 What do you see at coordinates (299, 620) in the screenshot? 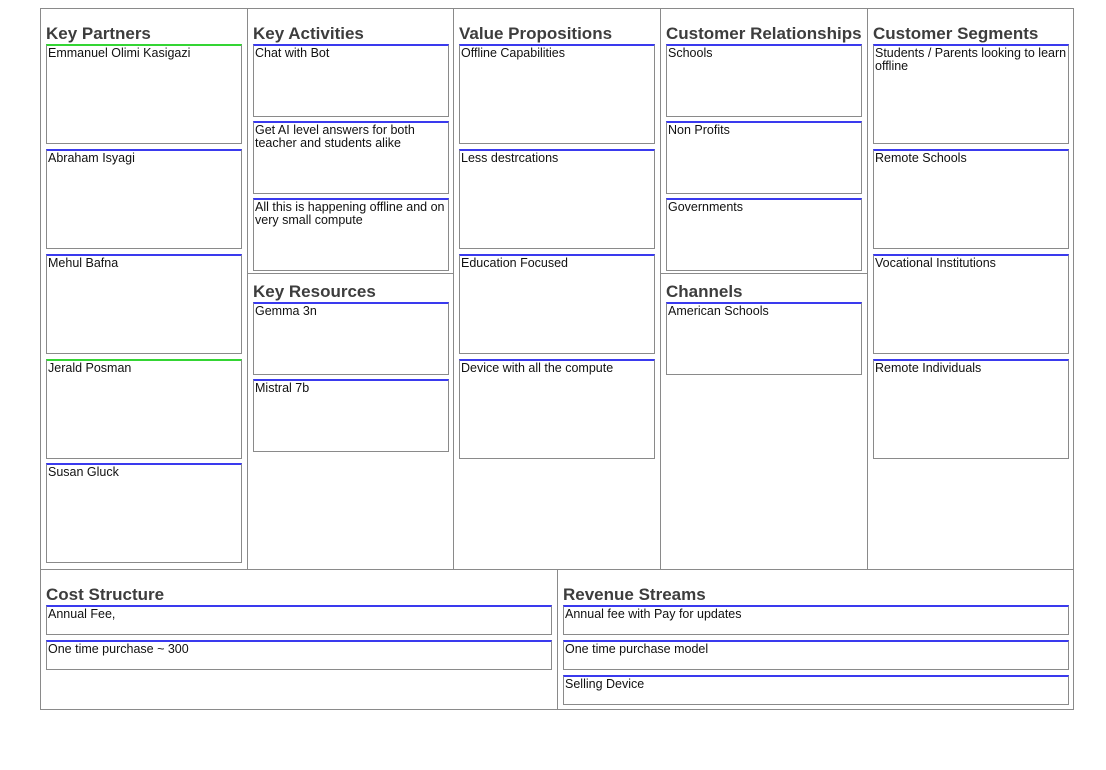
I see `cost-note: Annual Fee,` at bounding box center [299, 620].